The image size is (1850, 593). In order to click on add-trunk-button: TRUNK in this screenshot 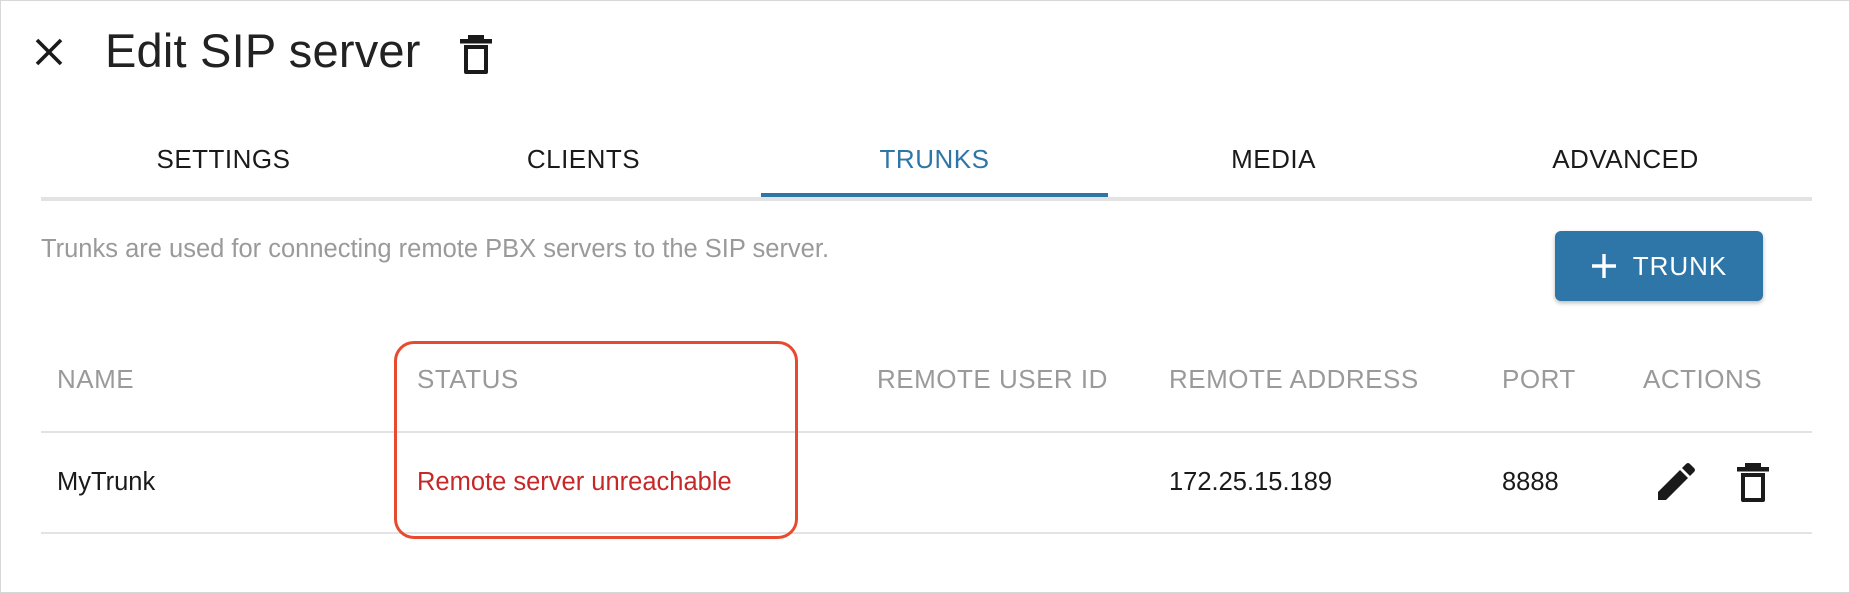, I will do `click(1659, 266)`.